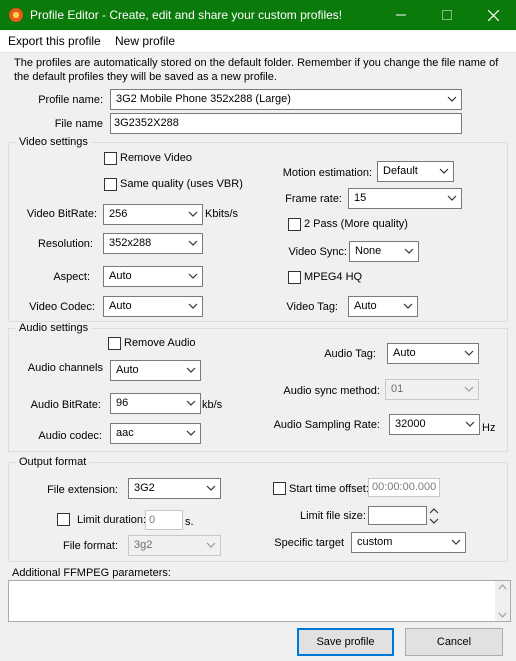 The height and width of the screenshot is (661, 516). Describe the element at coordinates (404, 353) in the screenshot. I see `audio-tag-value: Auto` at that location.